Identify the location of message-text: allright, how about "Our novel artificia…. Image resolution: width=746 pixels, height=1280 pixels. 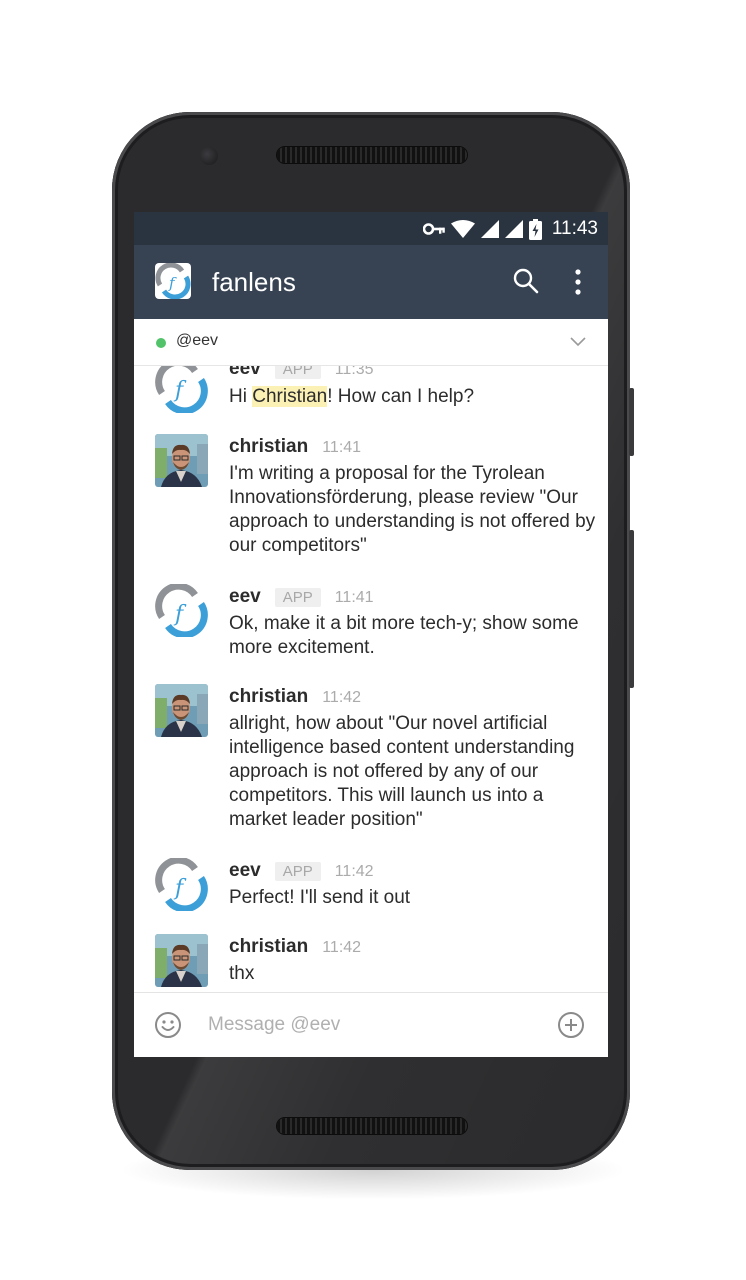
(402, 771).